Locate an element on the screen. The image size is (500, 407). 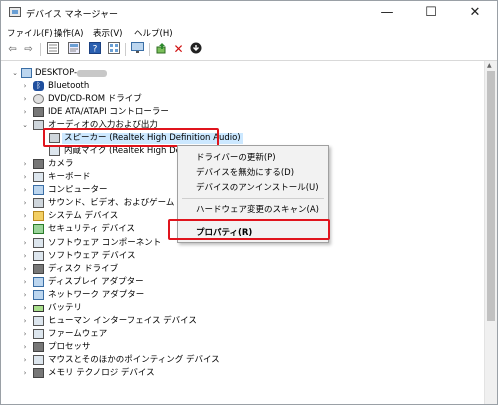
forward-icon: ⇨ is located at coordinates (28, 49).